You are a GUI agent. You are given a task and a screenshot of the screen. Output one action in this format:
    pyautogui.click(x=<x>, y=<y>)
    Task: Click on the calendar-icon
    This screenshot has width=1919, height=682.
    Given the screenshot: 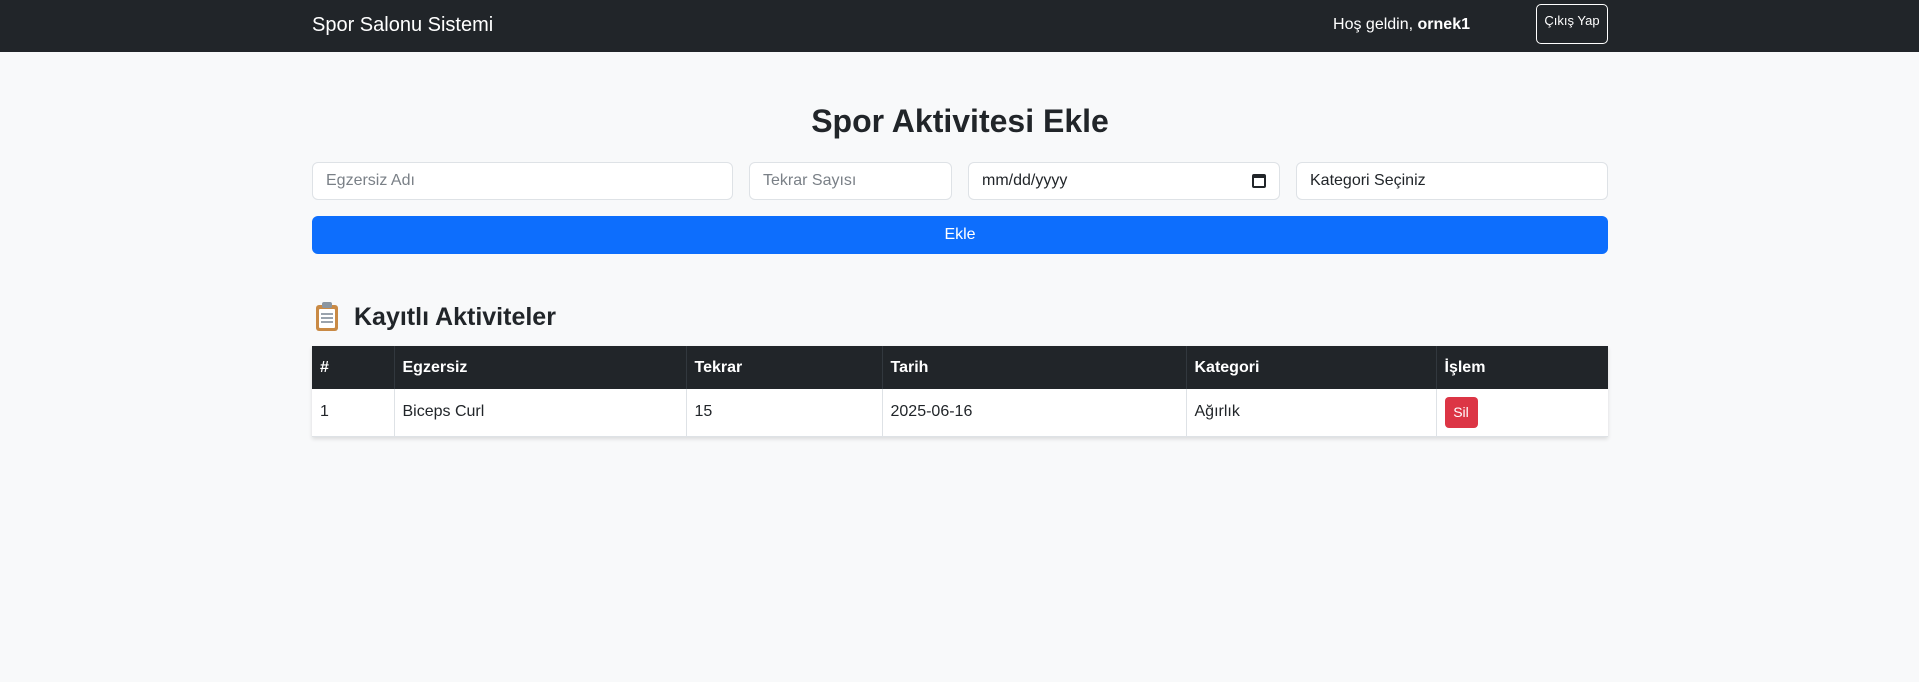 What is the action you would take?
    pyautogui.click(x=1259, y=181)
    